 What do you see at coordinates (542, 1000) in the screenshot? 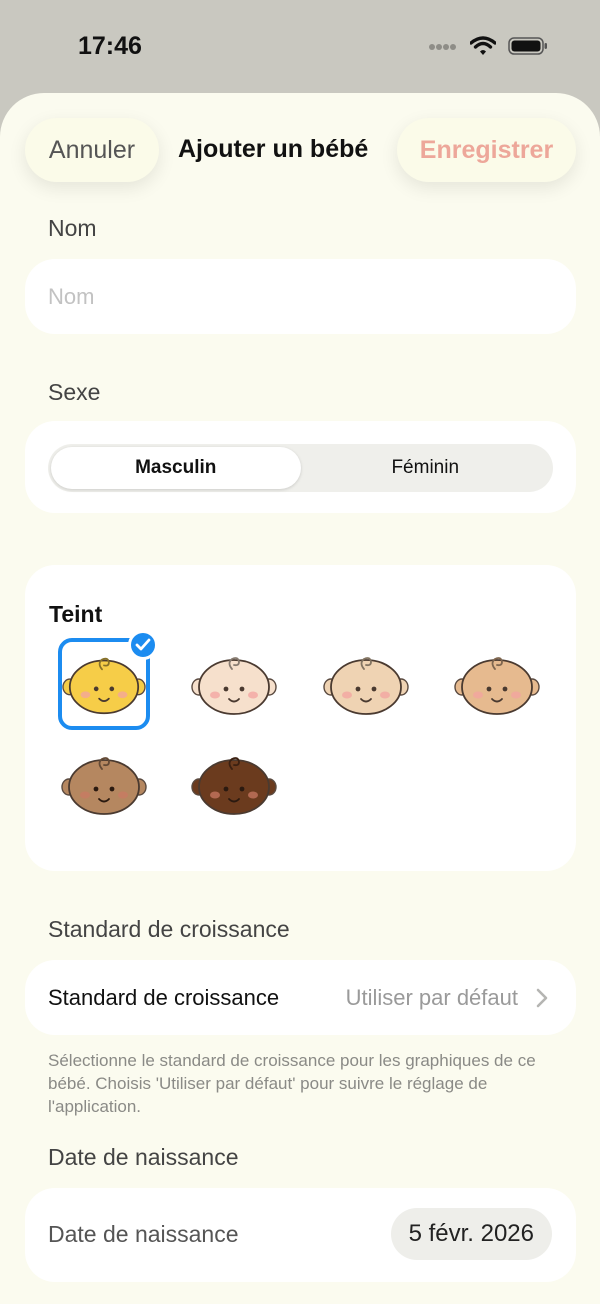
I see `chevron-right-icon` at bounding box center [542, 1000].